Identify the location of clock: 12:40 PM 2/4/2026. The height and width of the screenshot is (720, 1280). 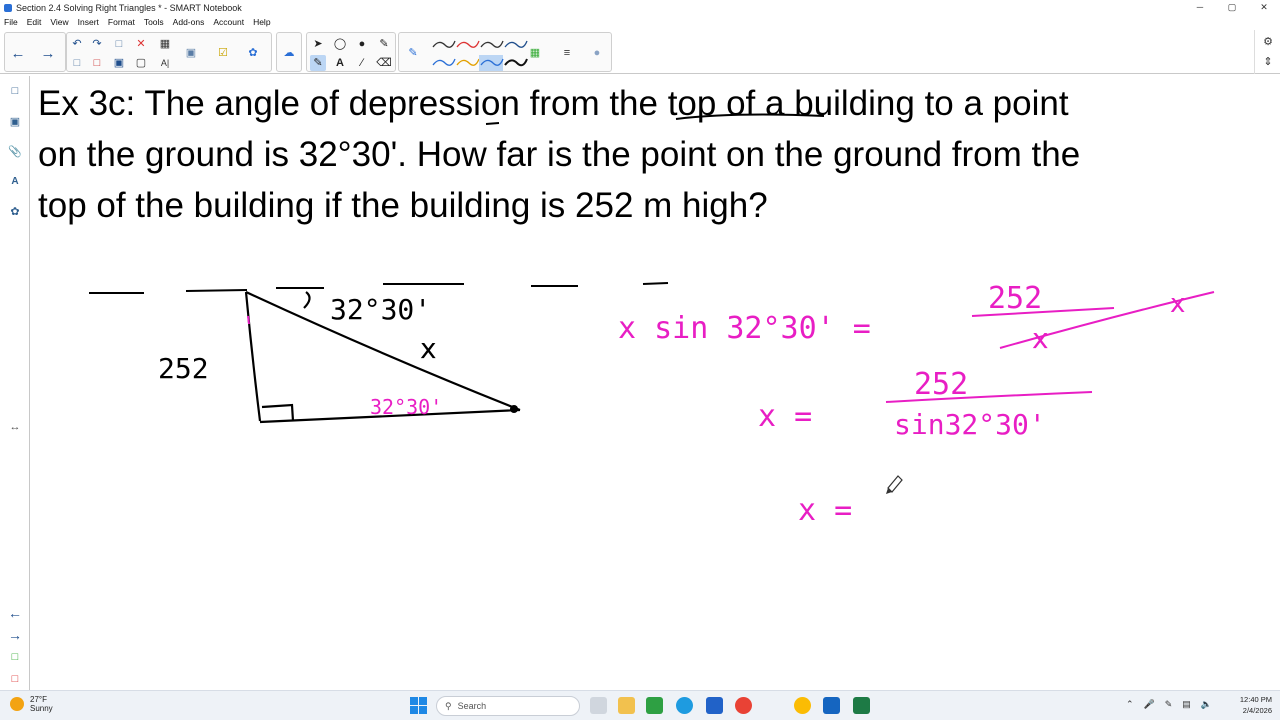
(1256, 705).